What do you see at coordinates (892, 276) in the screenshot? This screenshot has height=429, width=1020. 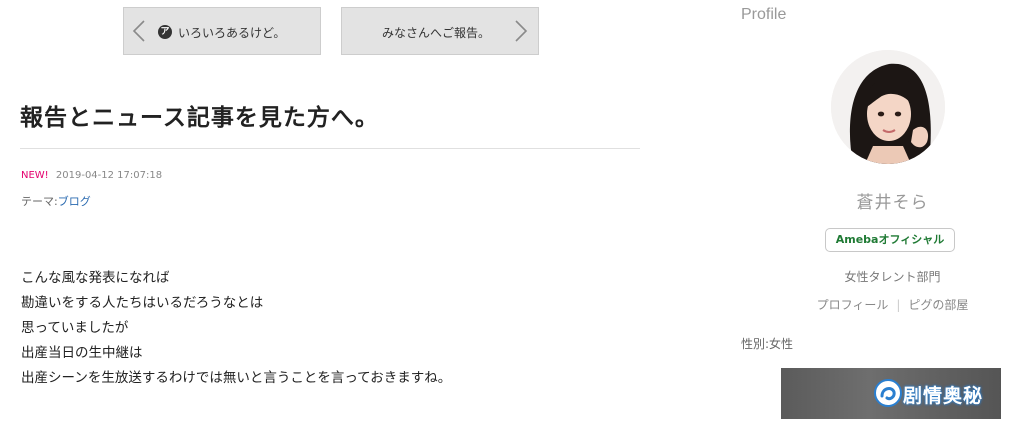 I see `profile-category: 女性タレント部門` at bounding box center [892, 276].